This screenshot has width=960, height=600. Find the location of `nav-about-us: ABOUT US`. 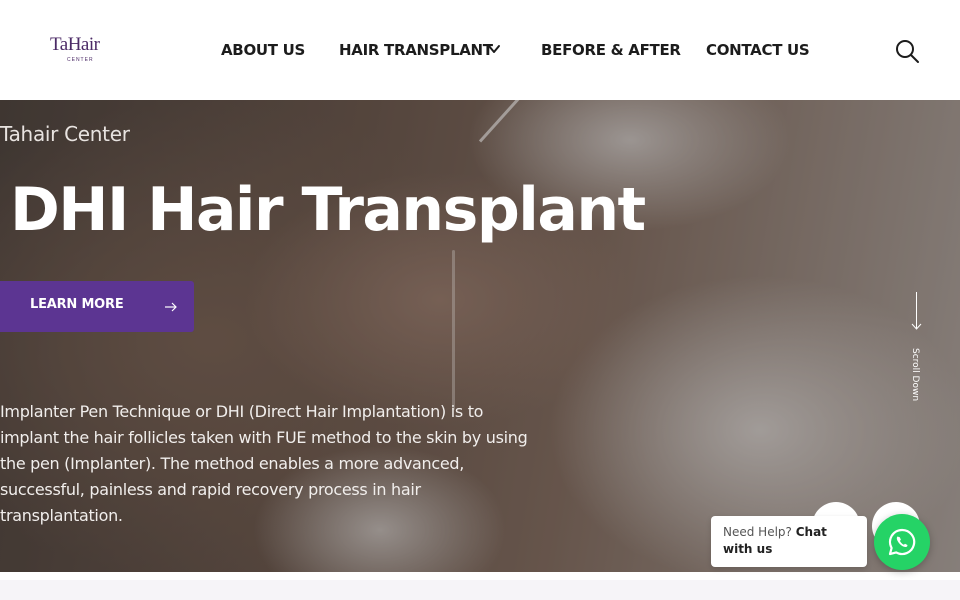

nav-about-us: ABOUT US is located at coordinates (263, 50).